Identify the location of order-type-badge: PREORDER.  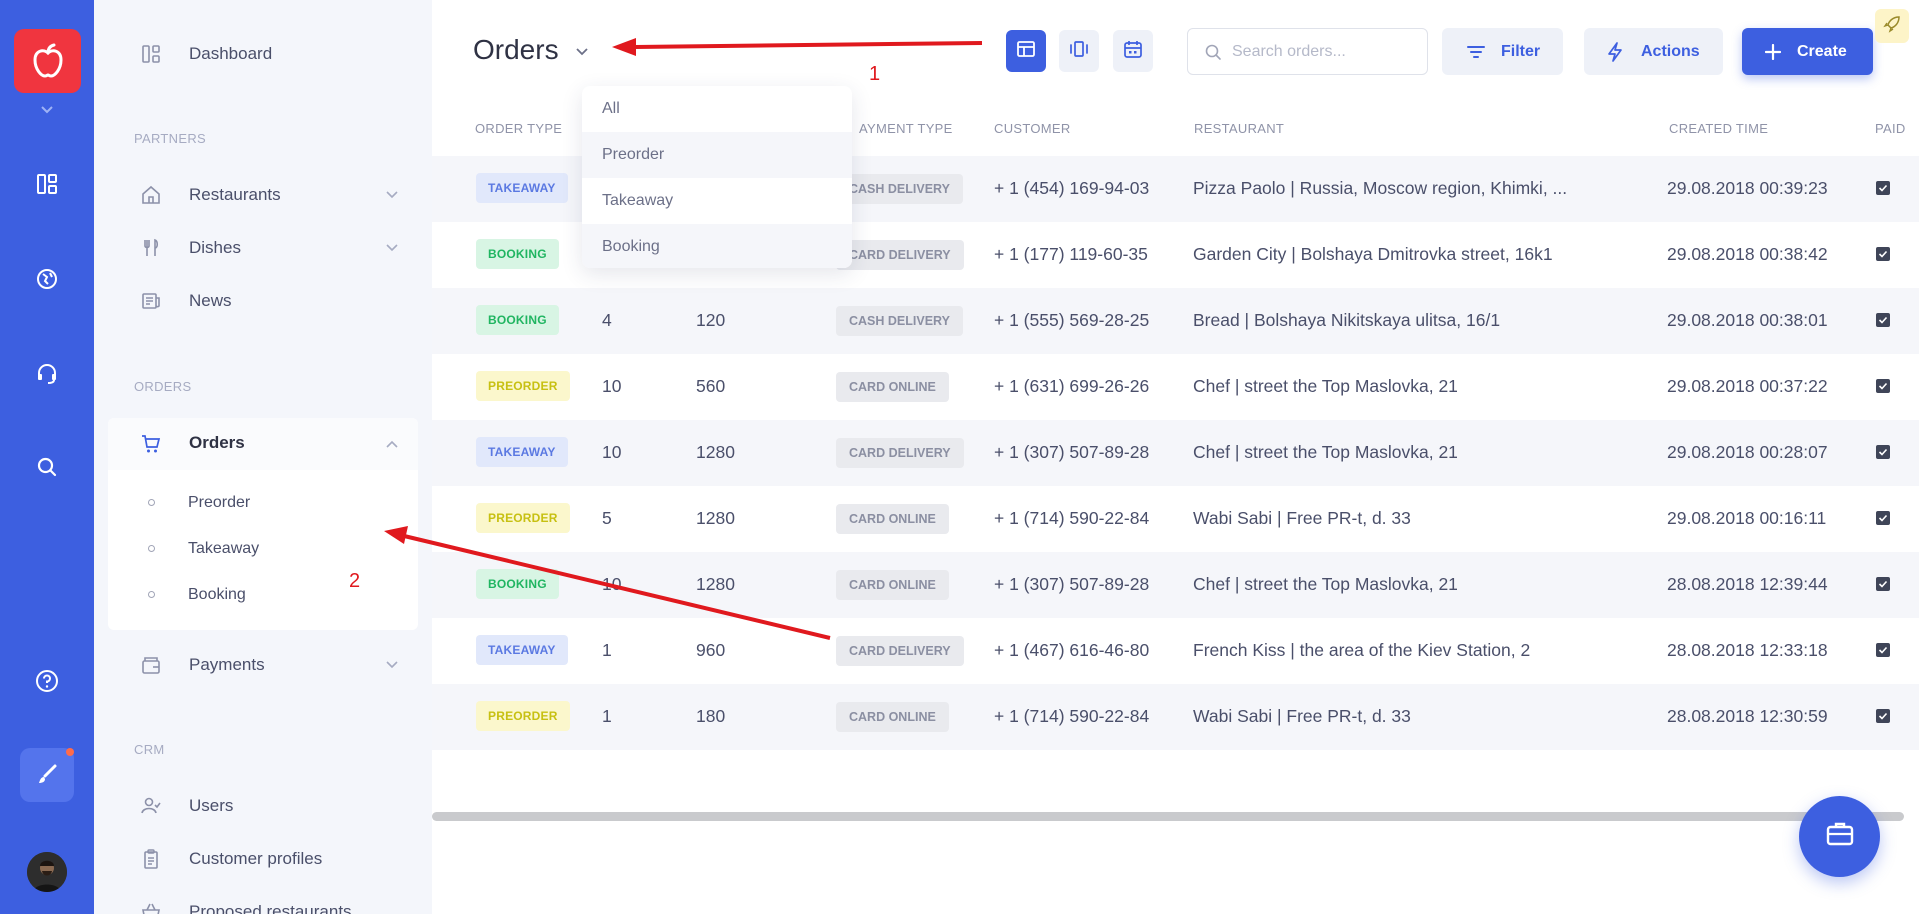
(523, 716).